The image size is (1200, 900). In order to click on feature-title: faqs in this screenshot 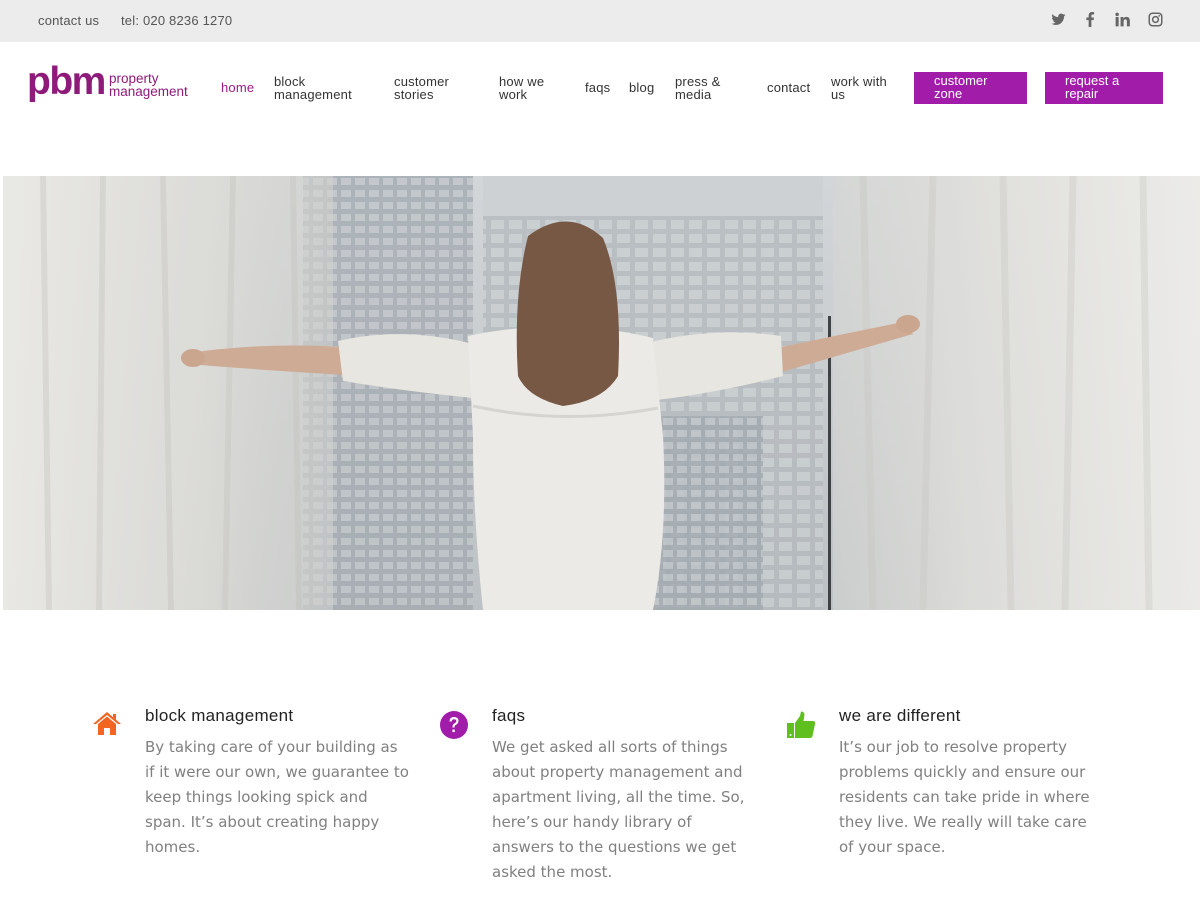, I will do `click(508, 716)`.